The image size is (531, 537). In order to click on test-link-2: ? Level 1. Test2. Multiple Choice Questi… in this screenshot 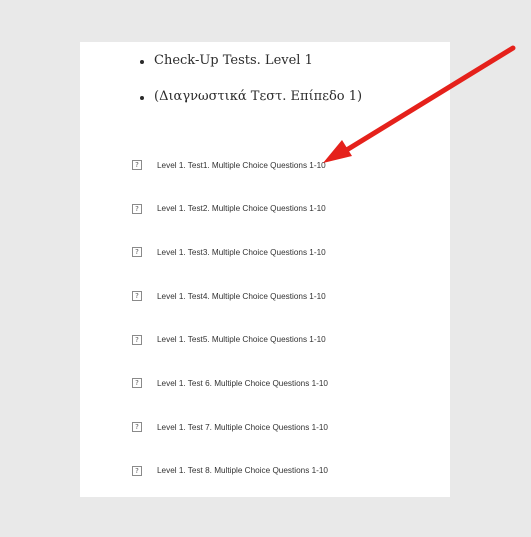, I will do `click(230, 209)`.